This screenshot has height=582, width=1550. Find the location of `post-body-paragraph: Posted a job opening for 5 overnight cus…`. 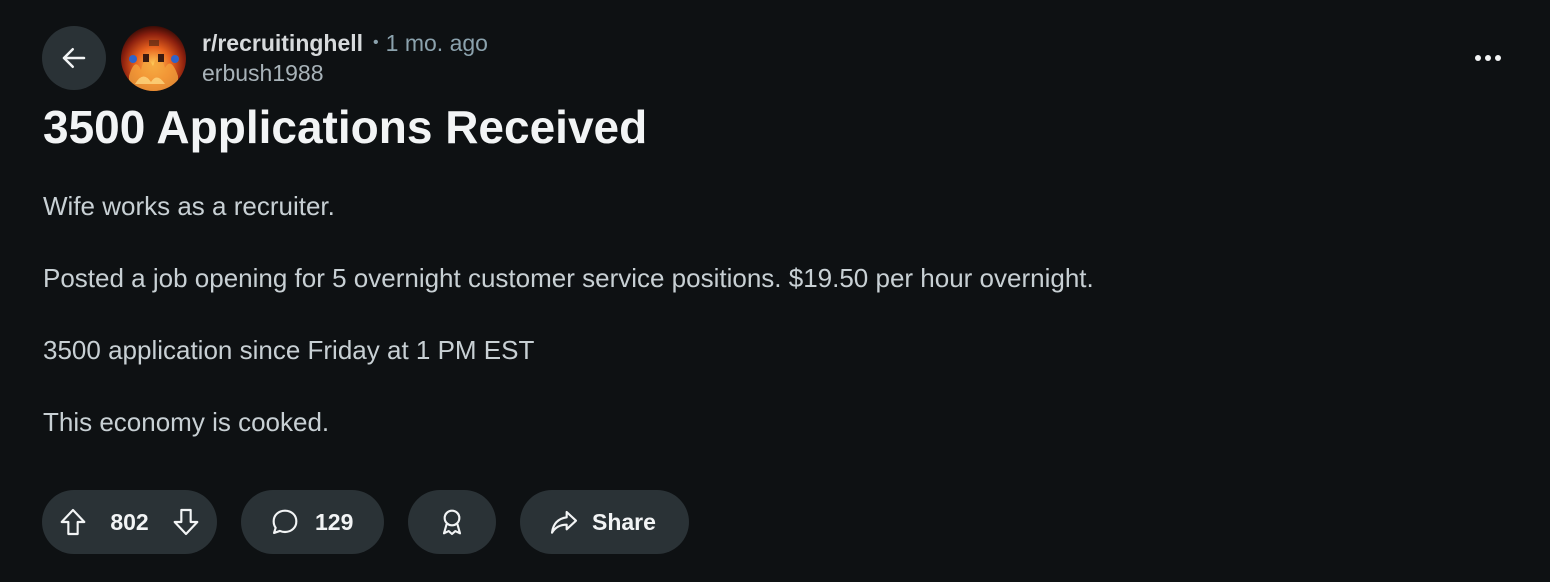

post-body-paragraph: Posted a job opening for 5 overnight cus… is located at coordinates (568, 278).